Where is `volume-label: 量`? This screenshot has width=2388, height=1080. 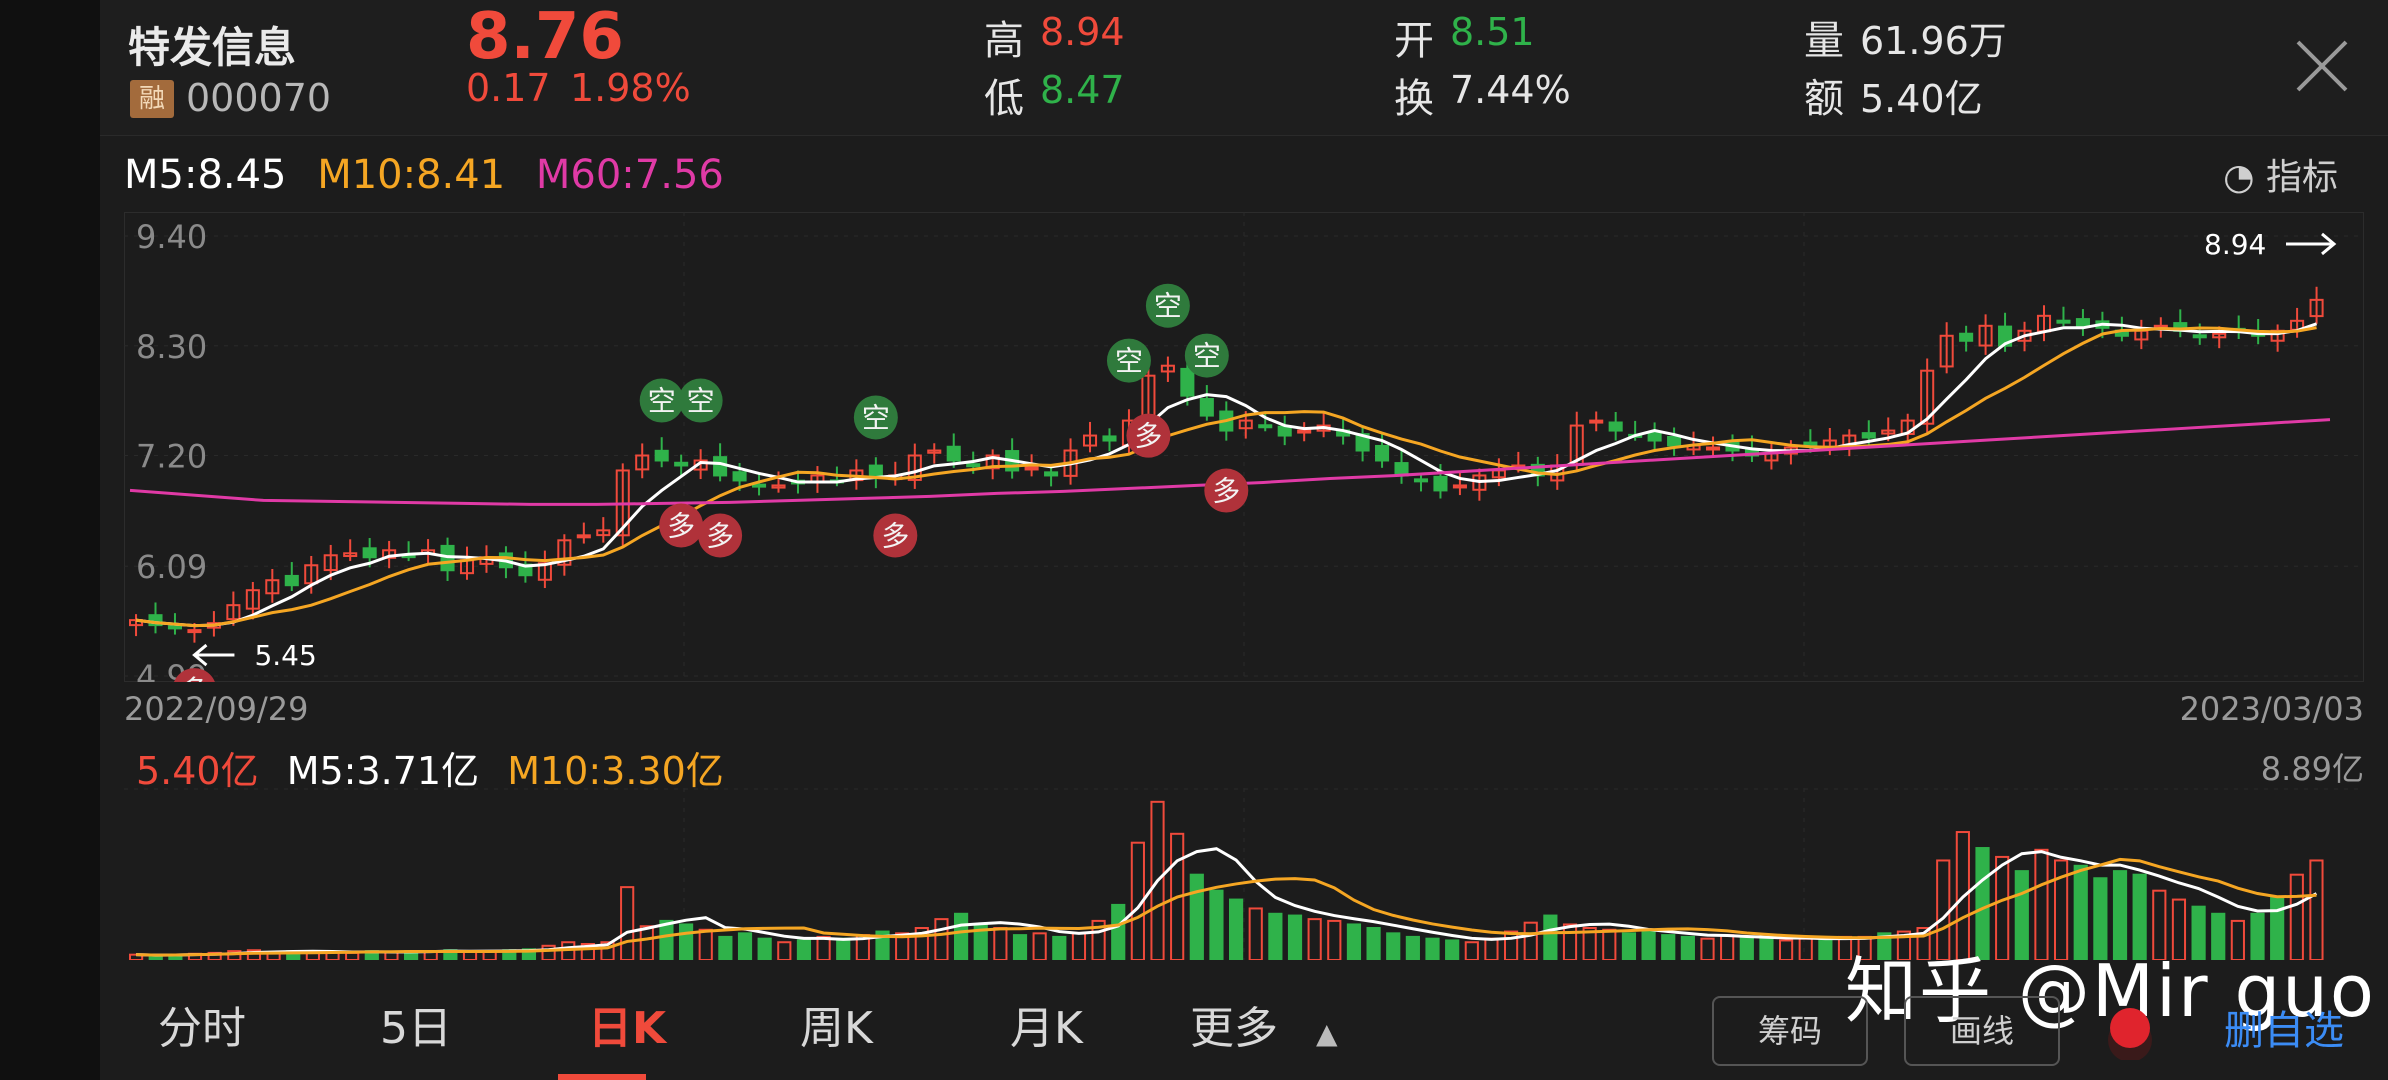
volume-label: 量 is located at coordinates (1824, 41).